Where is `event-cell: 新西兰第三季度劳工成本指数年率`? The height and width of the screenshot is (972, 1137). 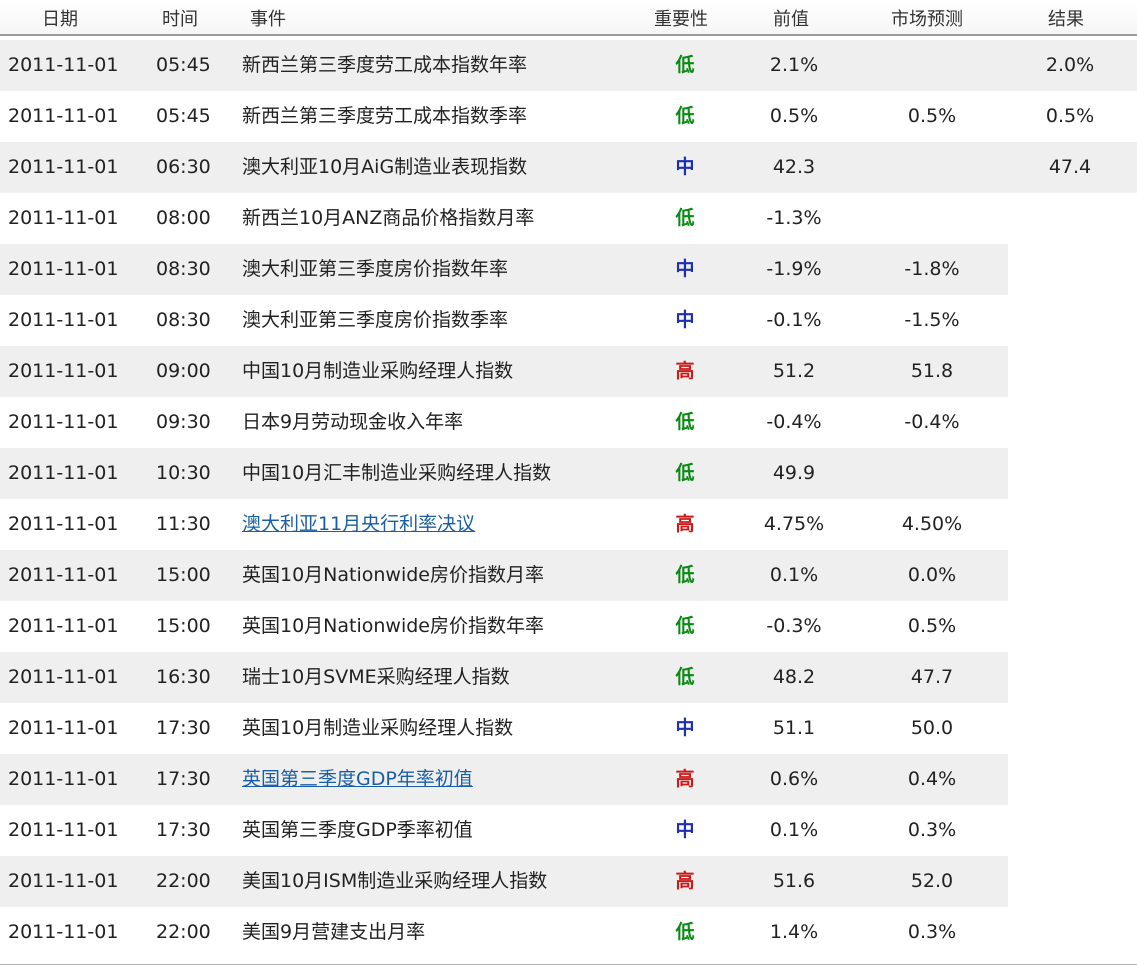
event-cell: 新西兰第三季度劳工成本指数年率 is located at coordinates (385, 65).